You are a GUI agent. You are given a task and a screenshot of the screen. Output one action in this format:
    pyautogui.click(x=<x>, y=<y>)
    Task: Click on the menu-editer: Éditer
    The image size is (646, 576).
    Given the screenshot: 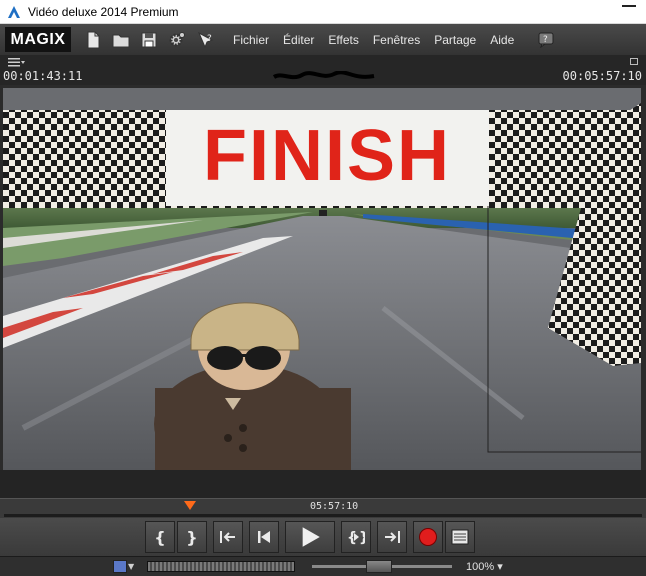 What is the action you would take?
    pyautogui.click(x=298, y=40)
    